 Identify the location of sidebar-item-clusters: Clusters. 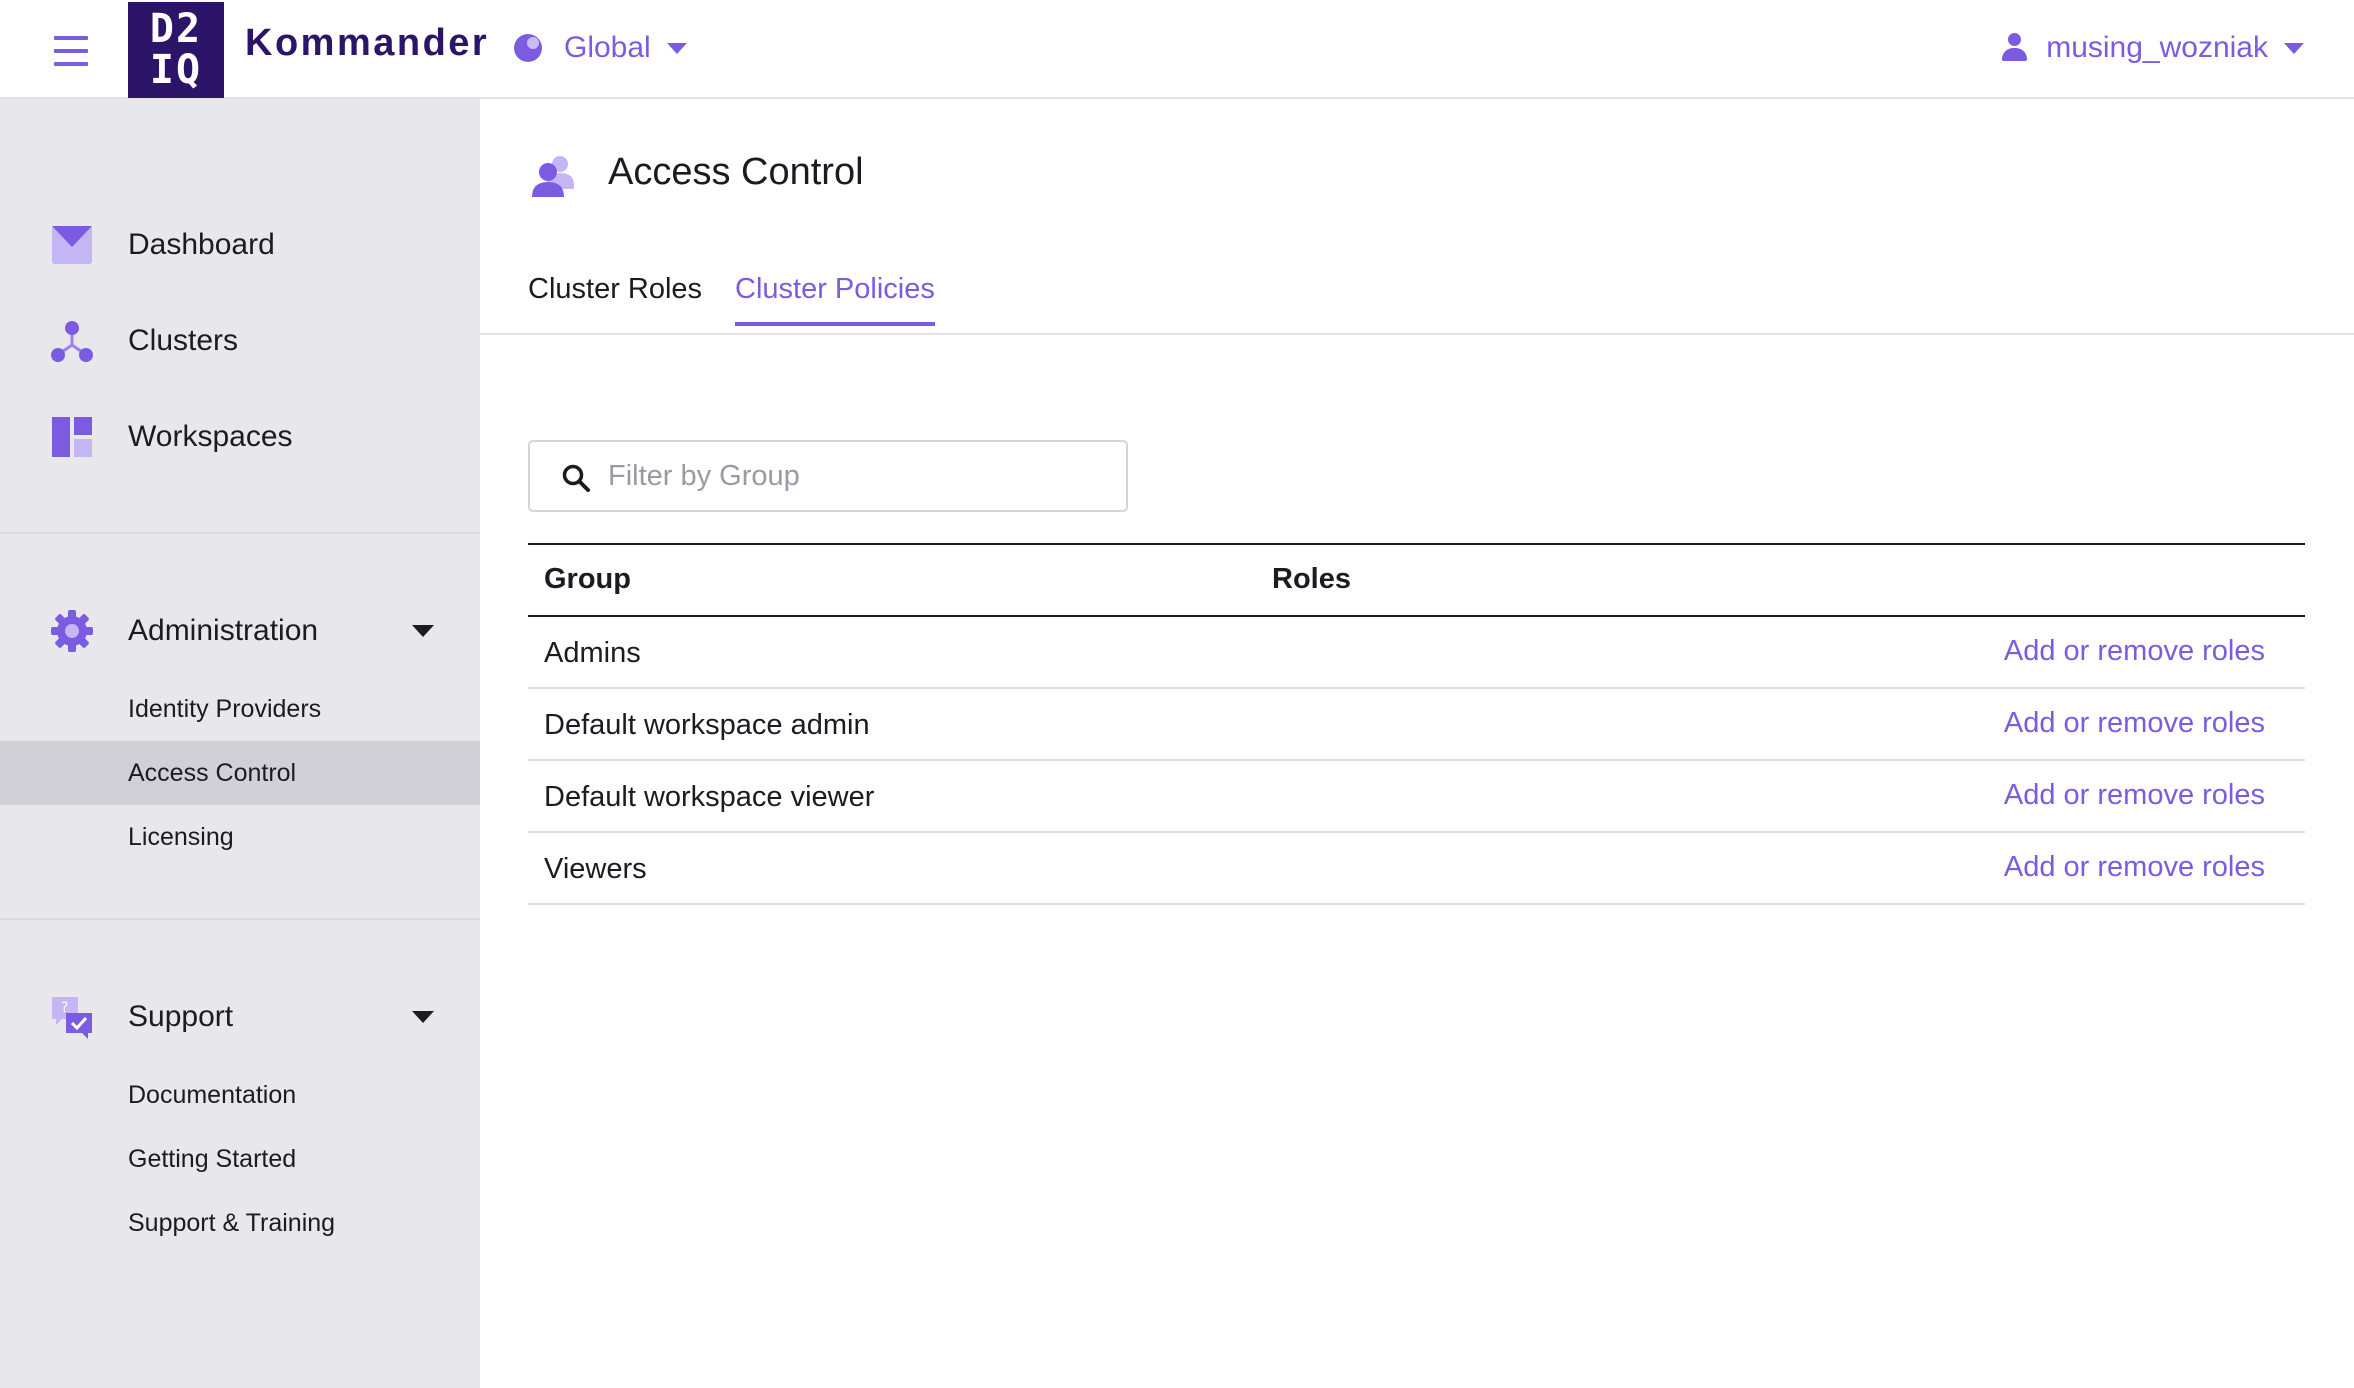
(240, 341).